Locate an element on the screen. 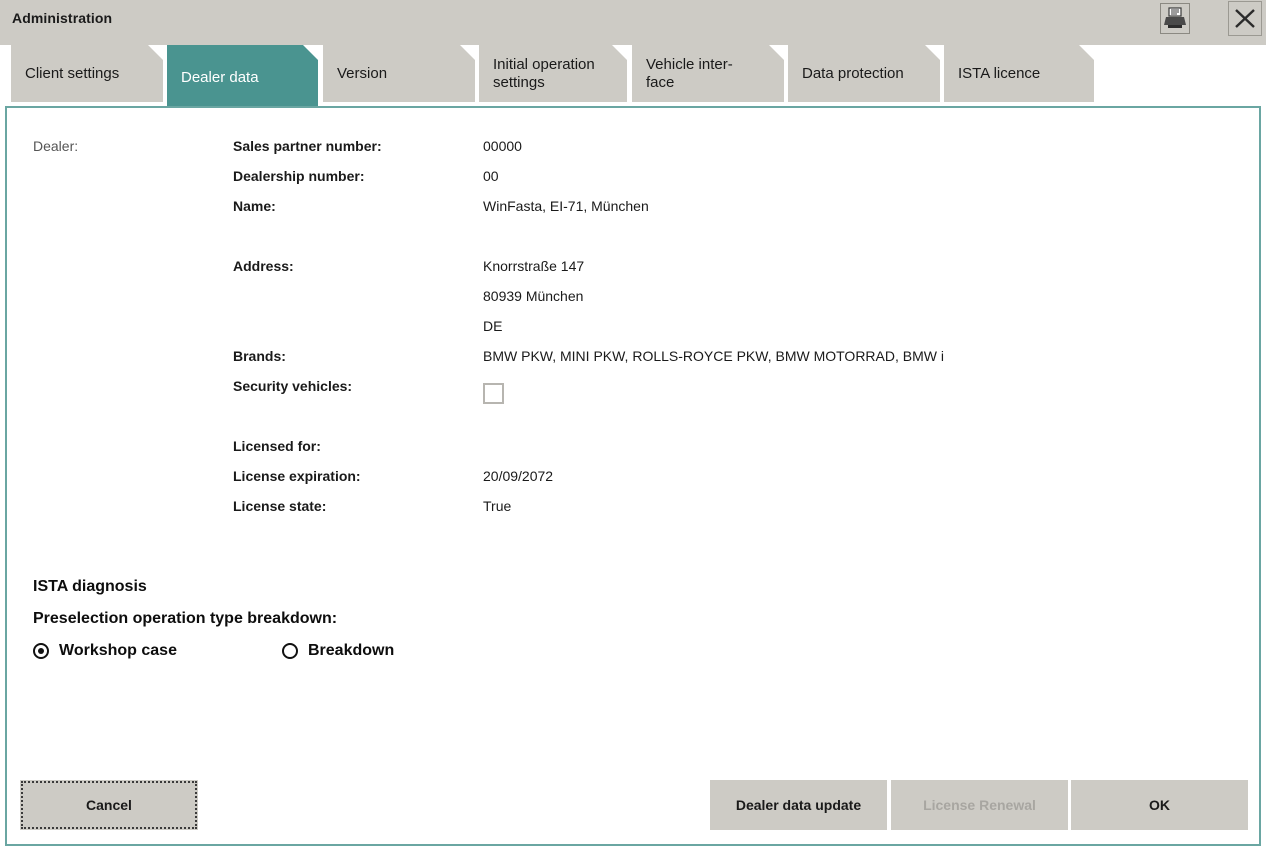 This screenshot has width=1266, height=852. value-name: WinFasta, EI-71, München is located at coordinates (566, 206).